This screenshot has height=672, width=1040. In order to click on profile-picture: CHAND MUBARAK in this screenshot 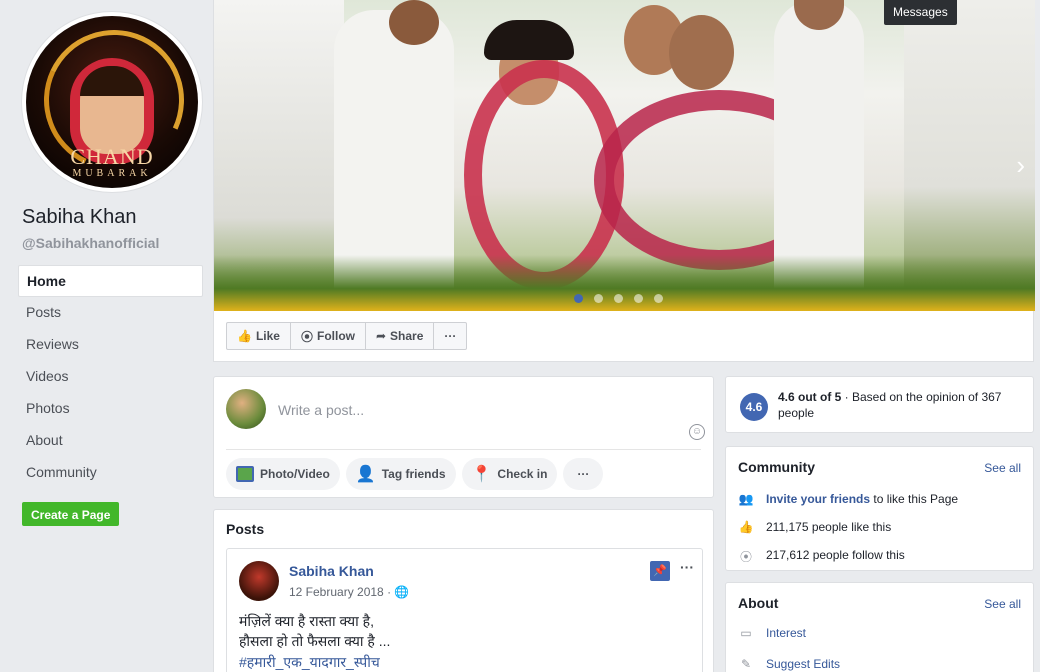, I will do `click(112, 102)`.